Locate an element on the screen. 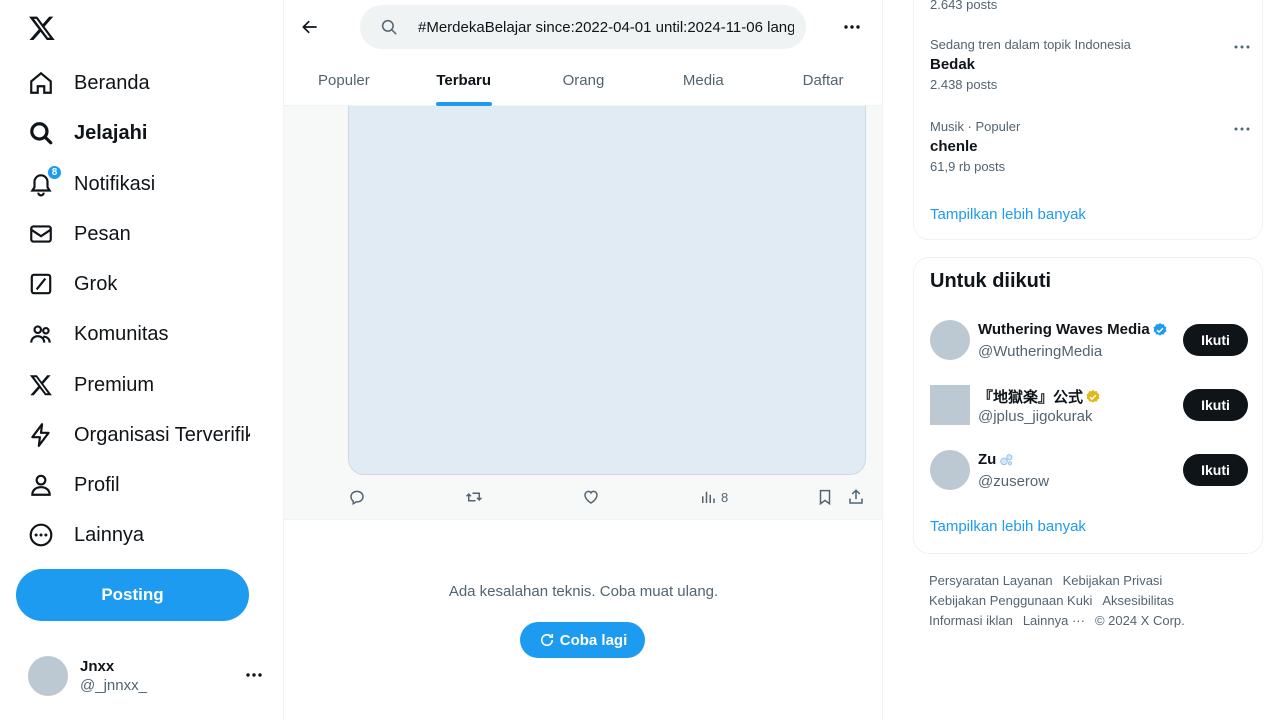 The width and height of the screenshot is (1280, 720). nav-item-beranda: Beranda is located at coordinates (148, 83).